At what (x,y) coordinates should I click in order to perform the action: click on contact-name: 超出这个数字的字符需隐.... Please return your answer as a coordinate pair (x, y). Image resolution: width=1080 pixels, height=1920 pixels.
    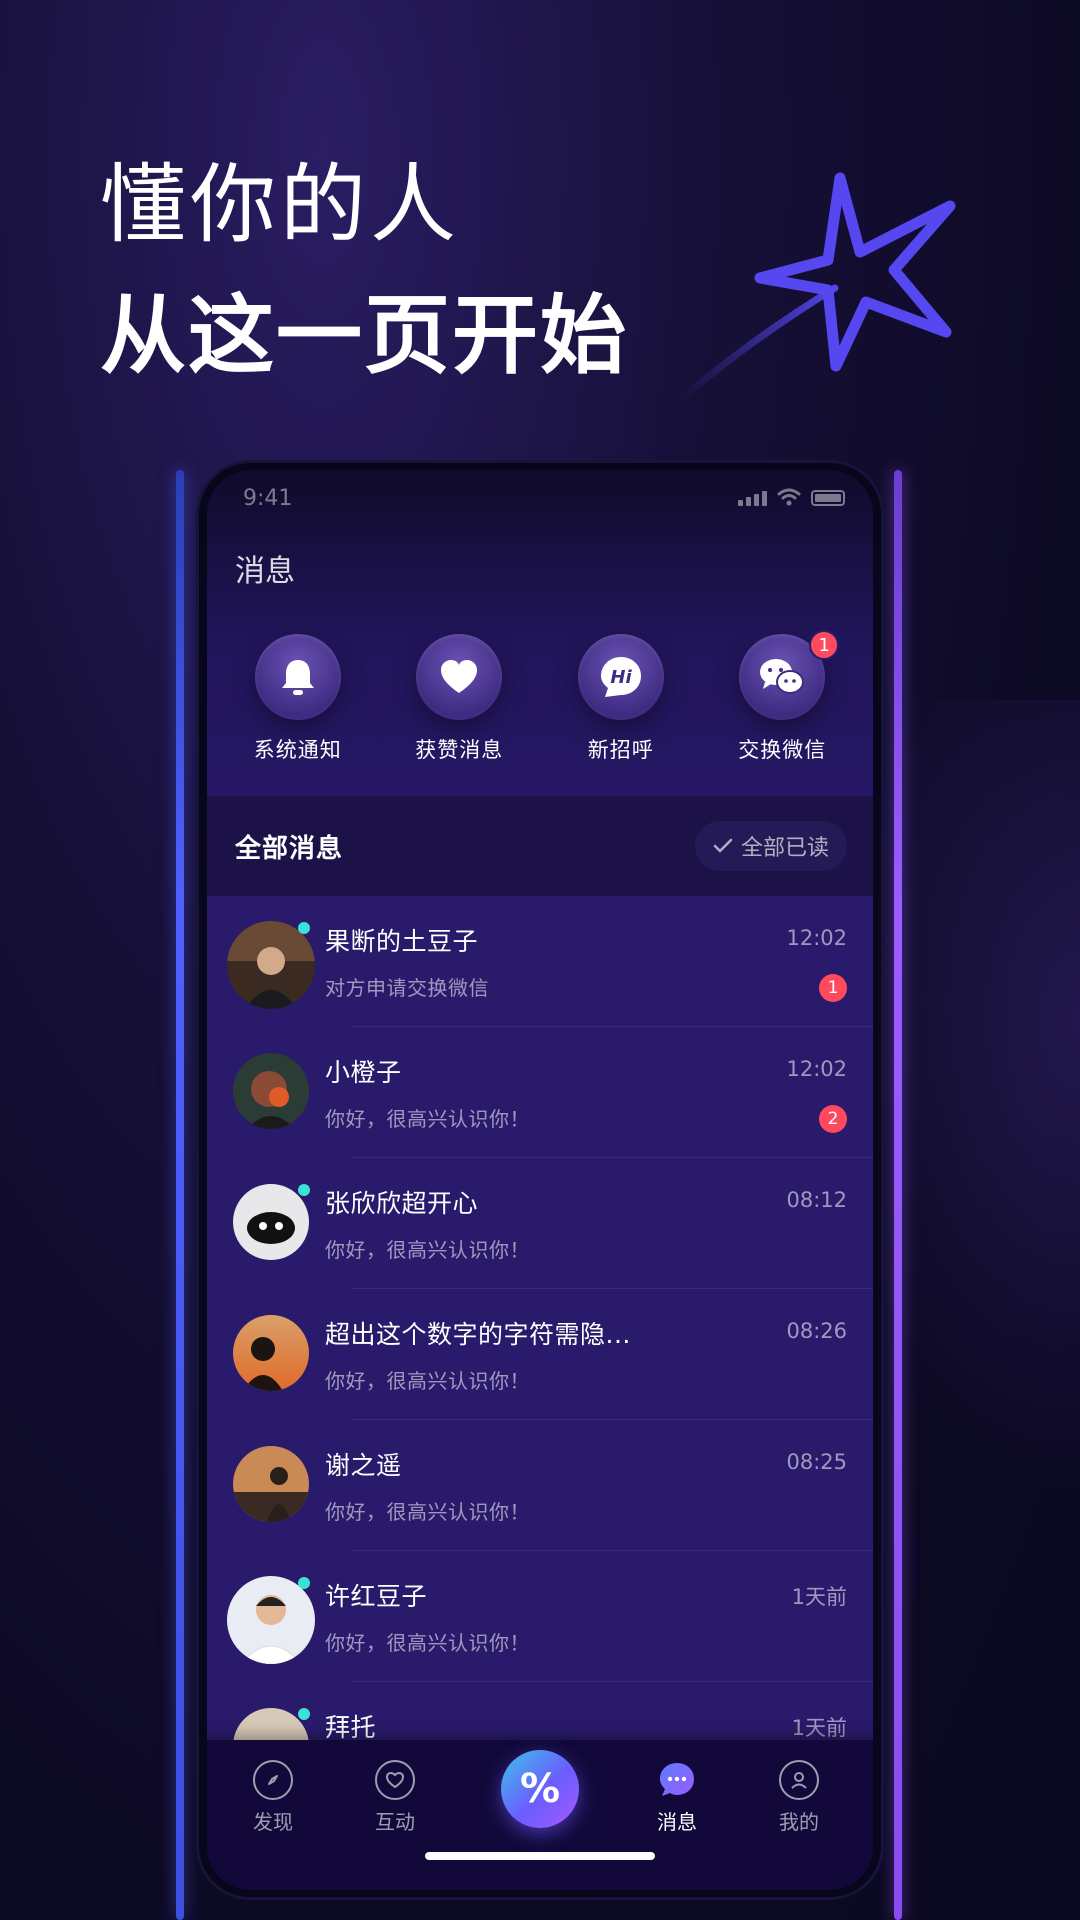
    Looking at the image, I should click on (478, 1334).